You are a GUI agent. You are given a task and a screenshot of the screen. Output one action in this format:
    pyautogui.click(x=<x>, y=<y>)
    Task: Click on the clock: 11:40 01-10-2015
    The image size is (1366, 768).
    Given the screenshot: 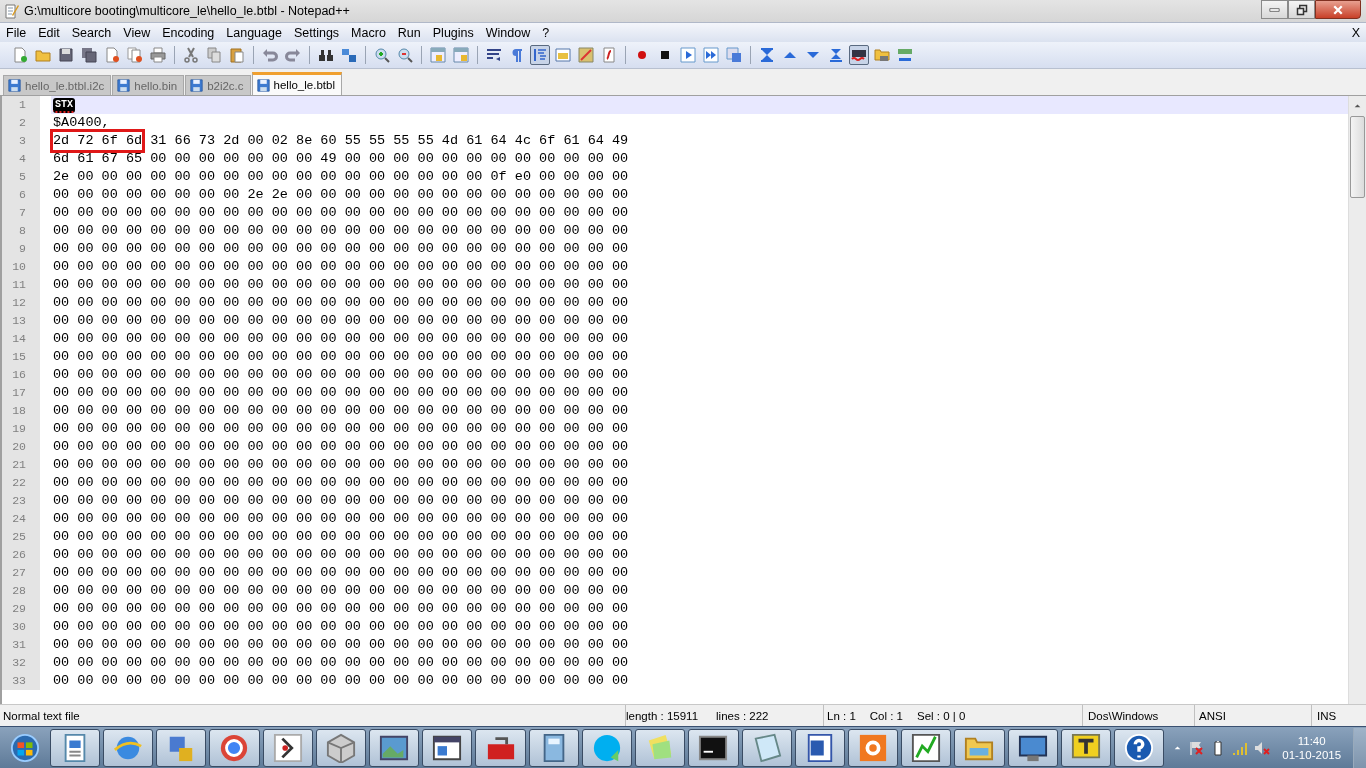 What is the action you would take?
    pyautogui.click(x=1312, y=747)
    